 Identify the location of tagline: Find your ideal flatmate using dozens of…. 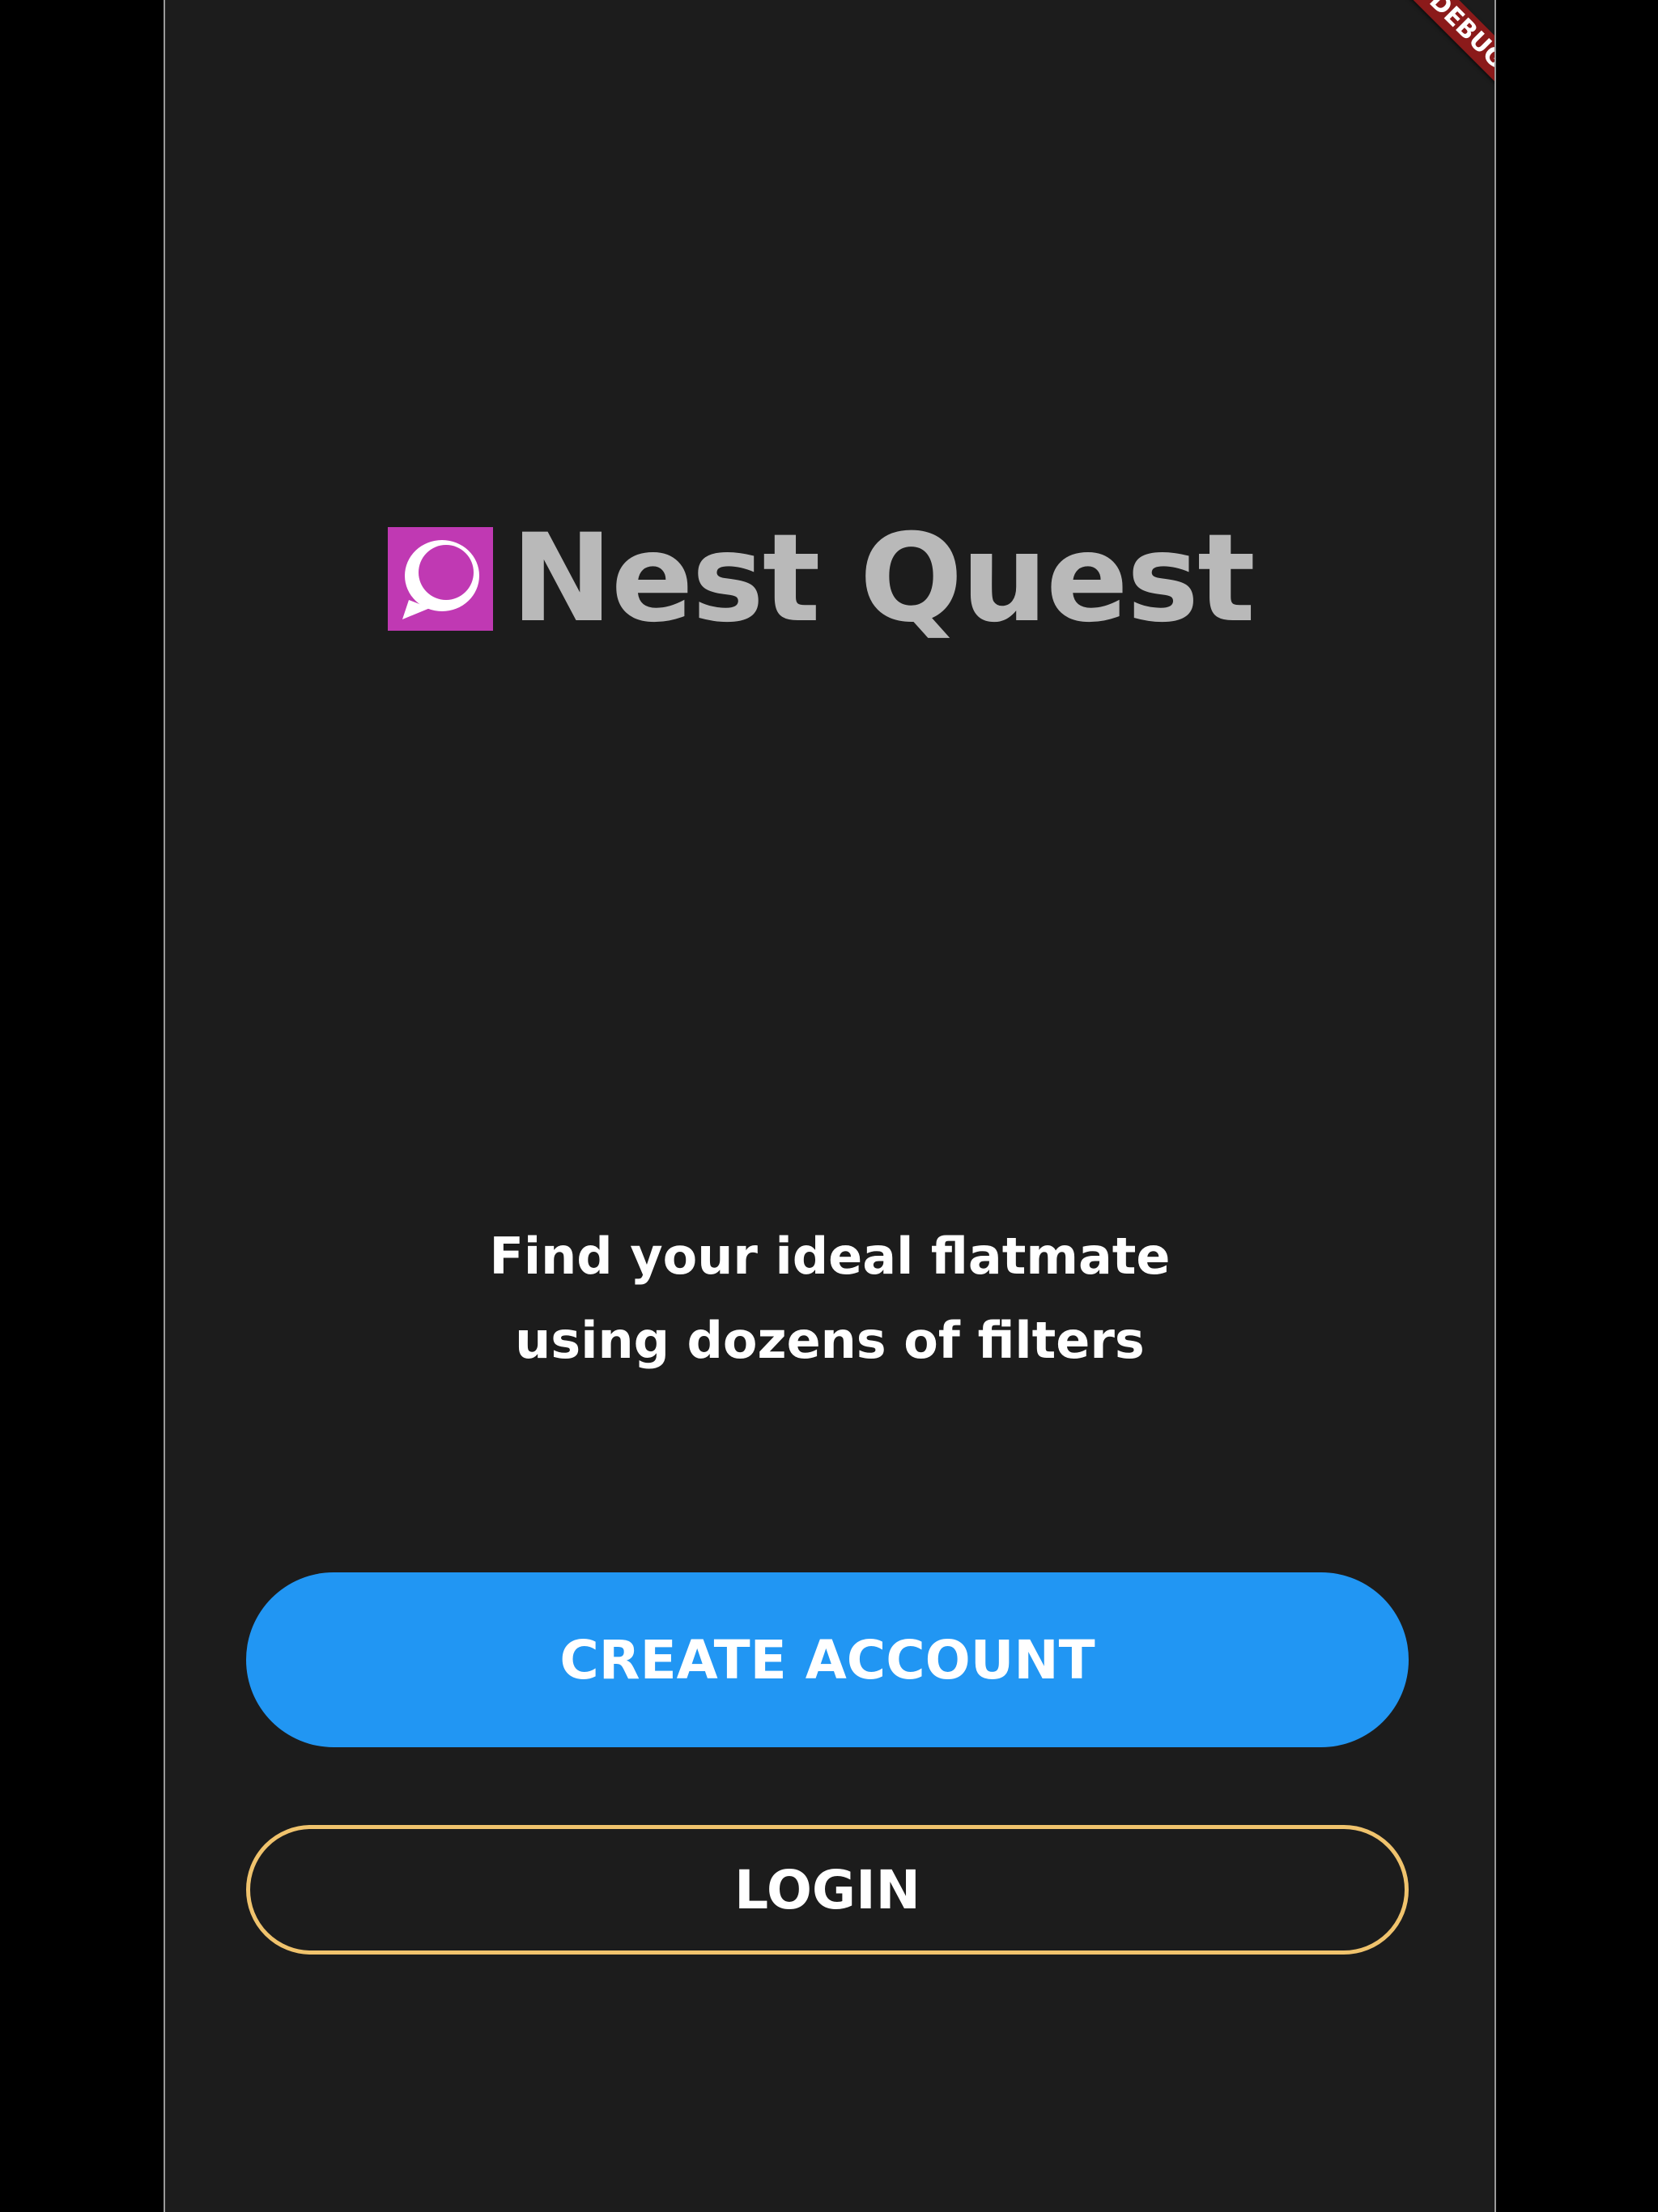
(829, 1298).